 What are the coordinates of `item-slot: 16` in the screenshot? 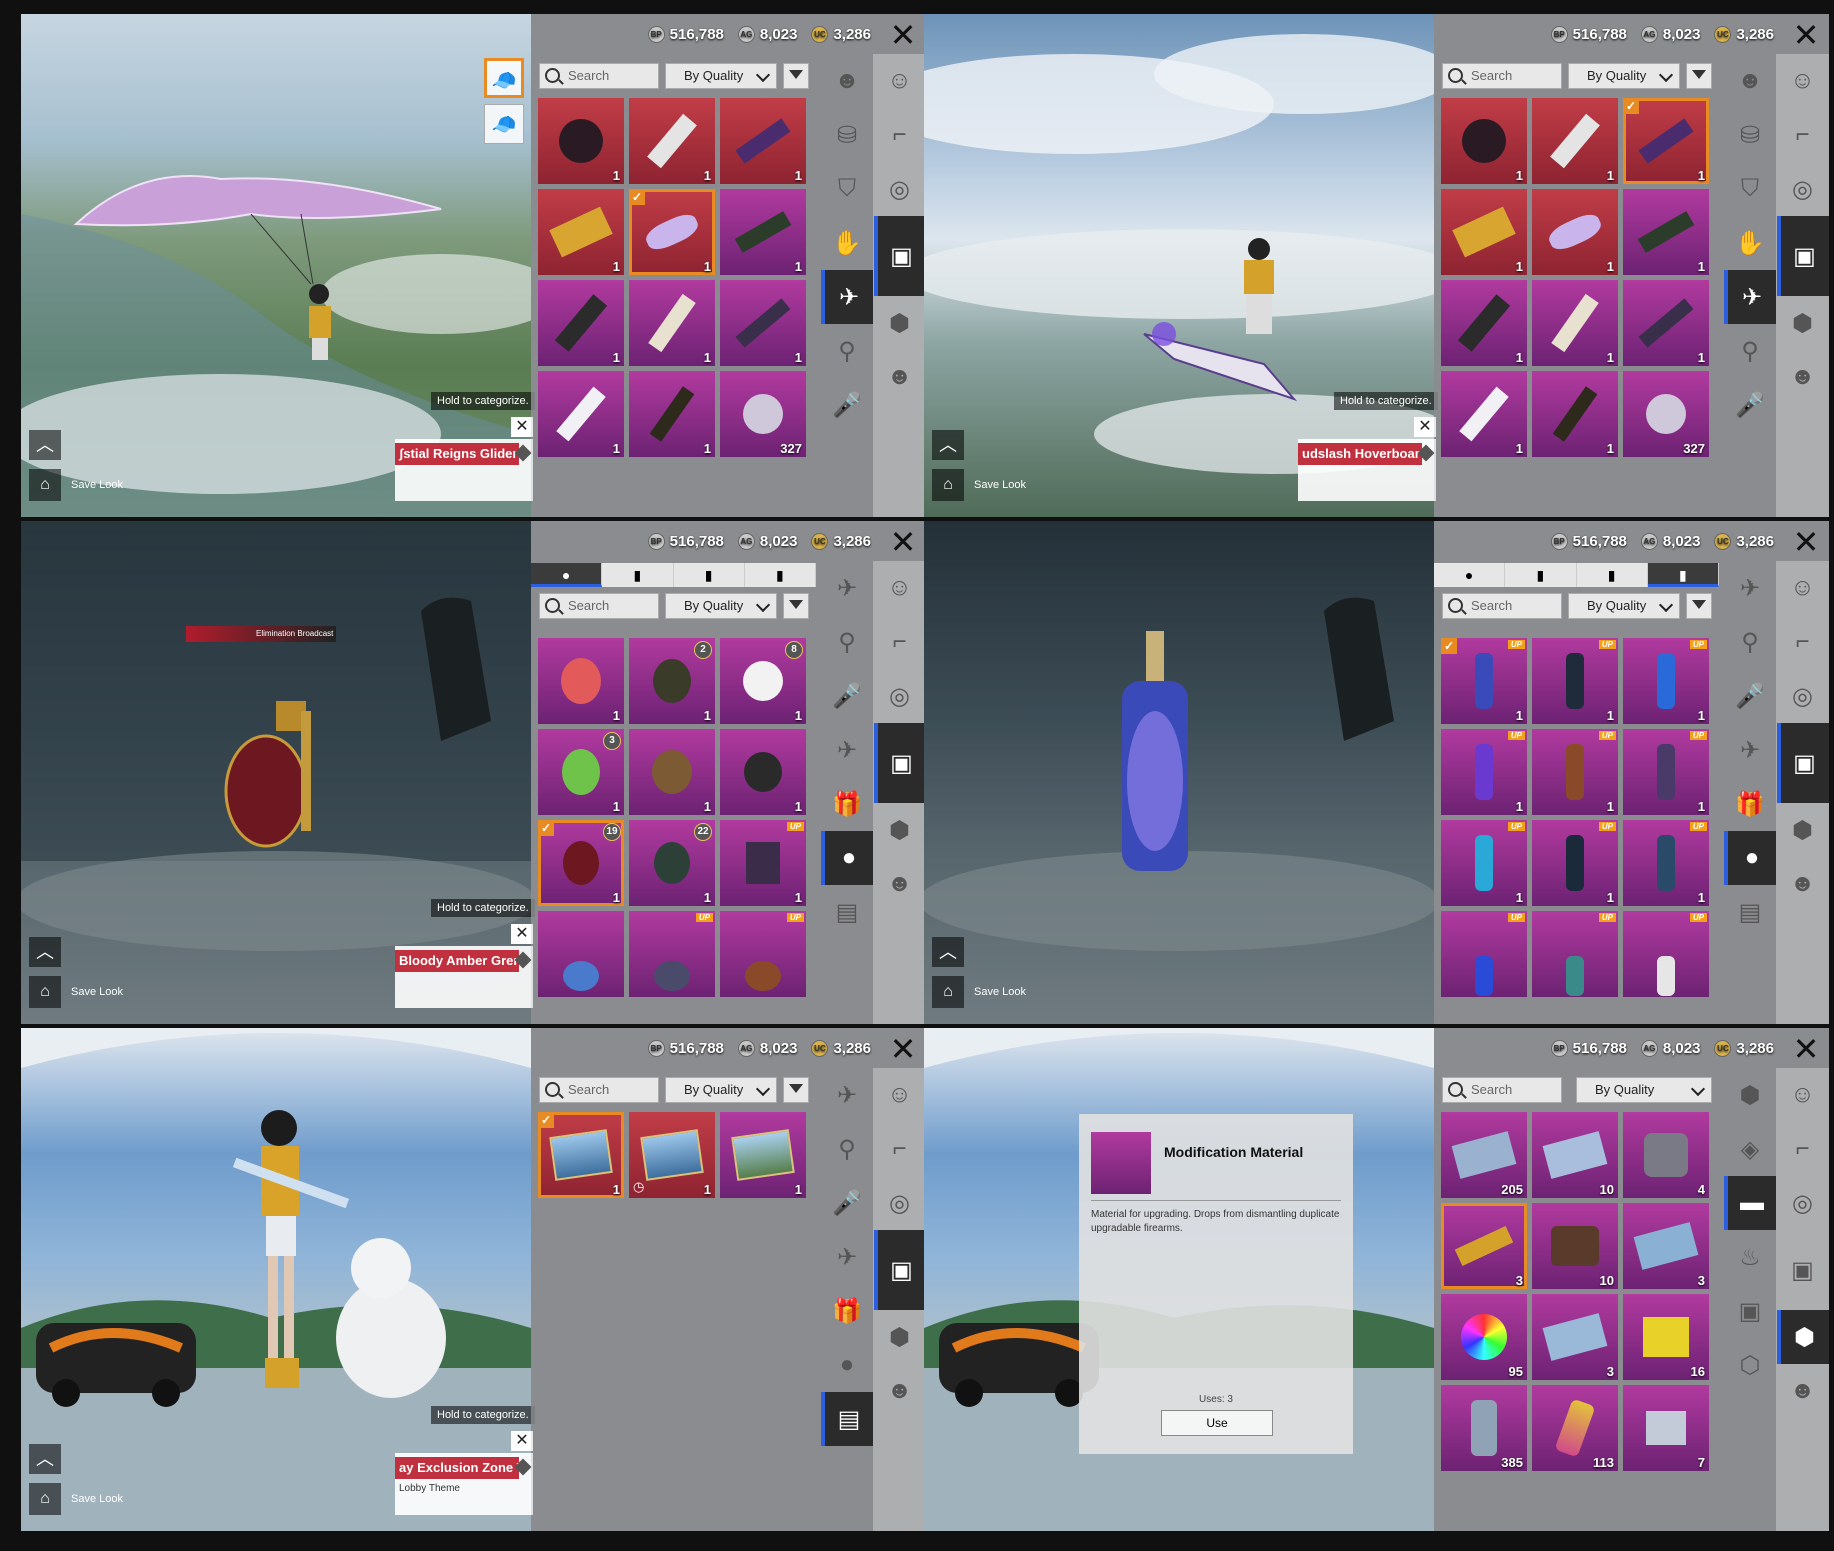 It's located at (1666, 1337).